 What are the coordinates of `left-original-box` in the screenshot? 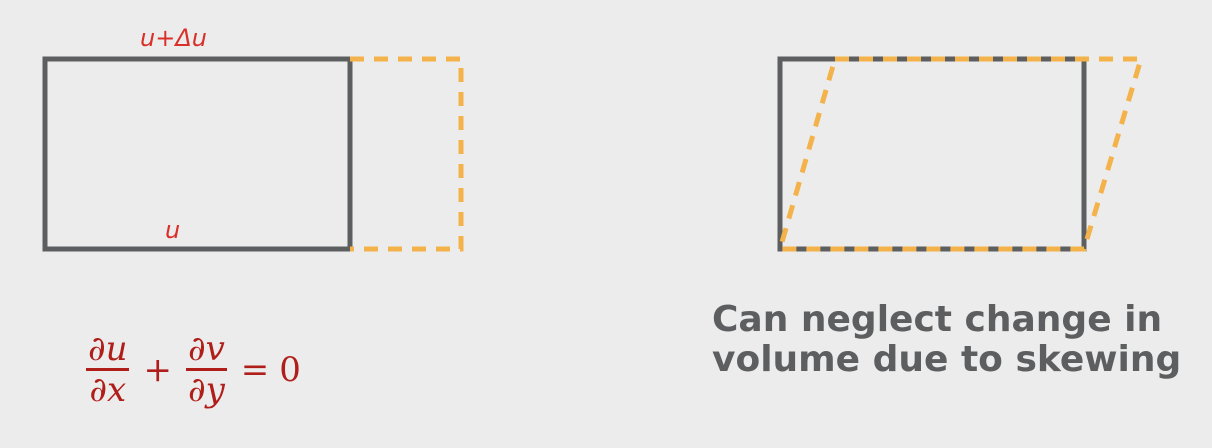 It's located at (197, 154).